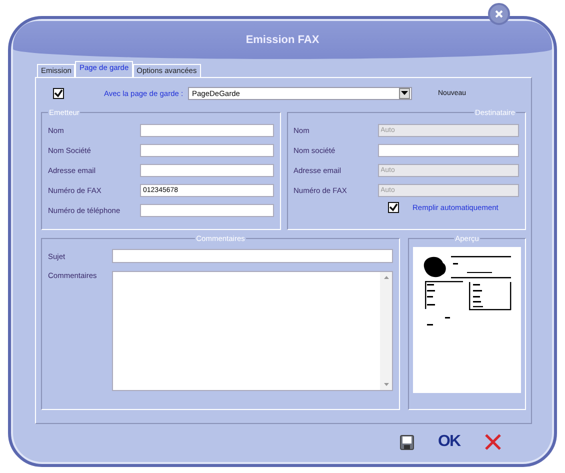 This screenshot has height=473, width=565. Describe the element at coordinates (283, 40) in the screenshot. I see `window-title: Emission FAX` at that location.